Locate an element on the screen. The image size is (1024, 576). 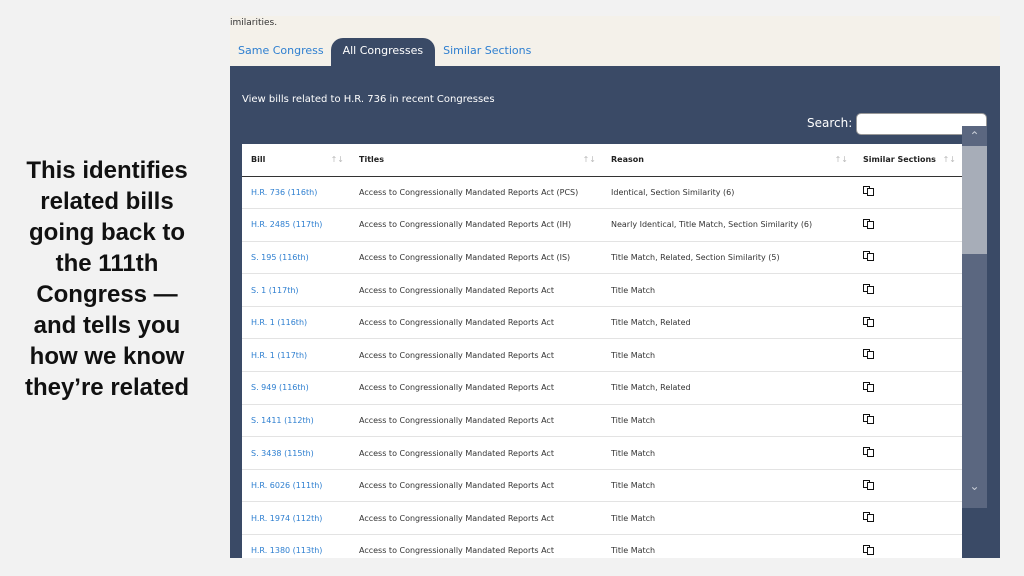
column-header-titles: Titles ↑↓ is located at coordinates (476, 160).